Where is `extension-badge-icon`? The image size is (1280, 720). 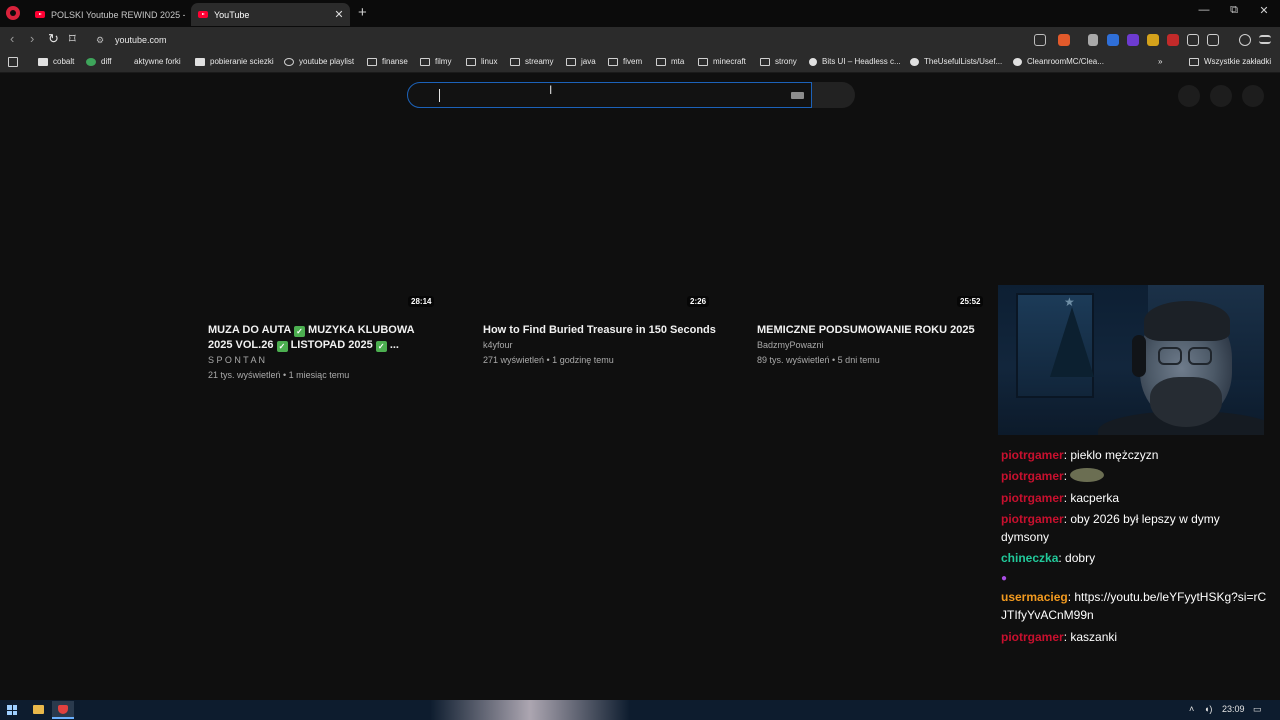 extension-badge-icon is located at coordinates (1133, 40).